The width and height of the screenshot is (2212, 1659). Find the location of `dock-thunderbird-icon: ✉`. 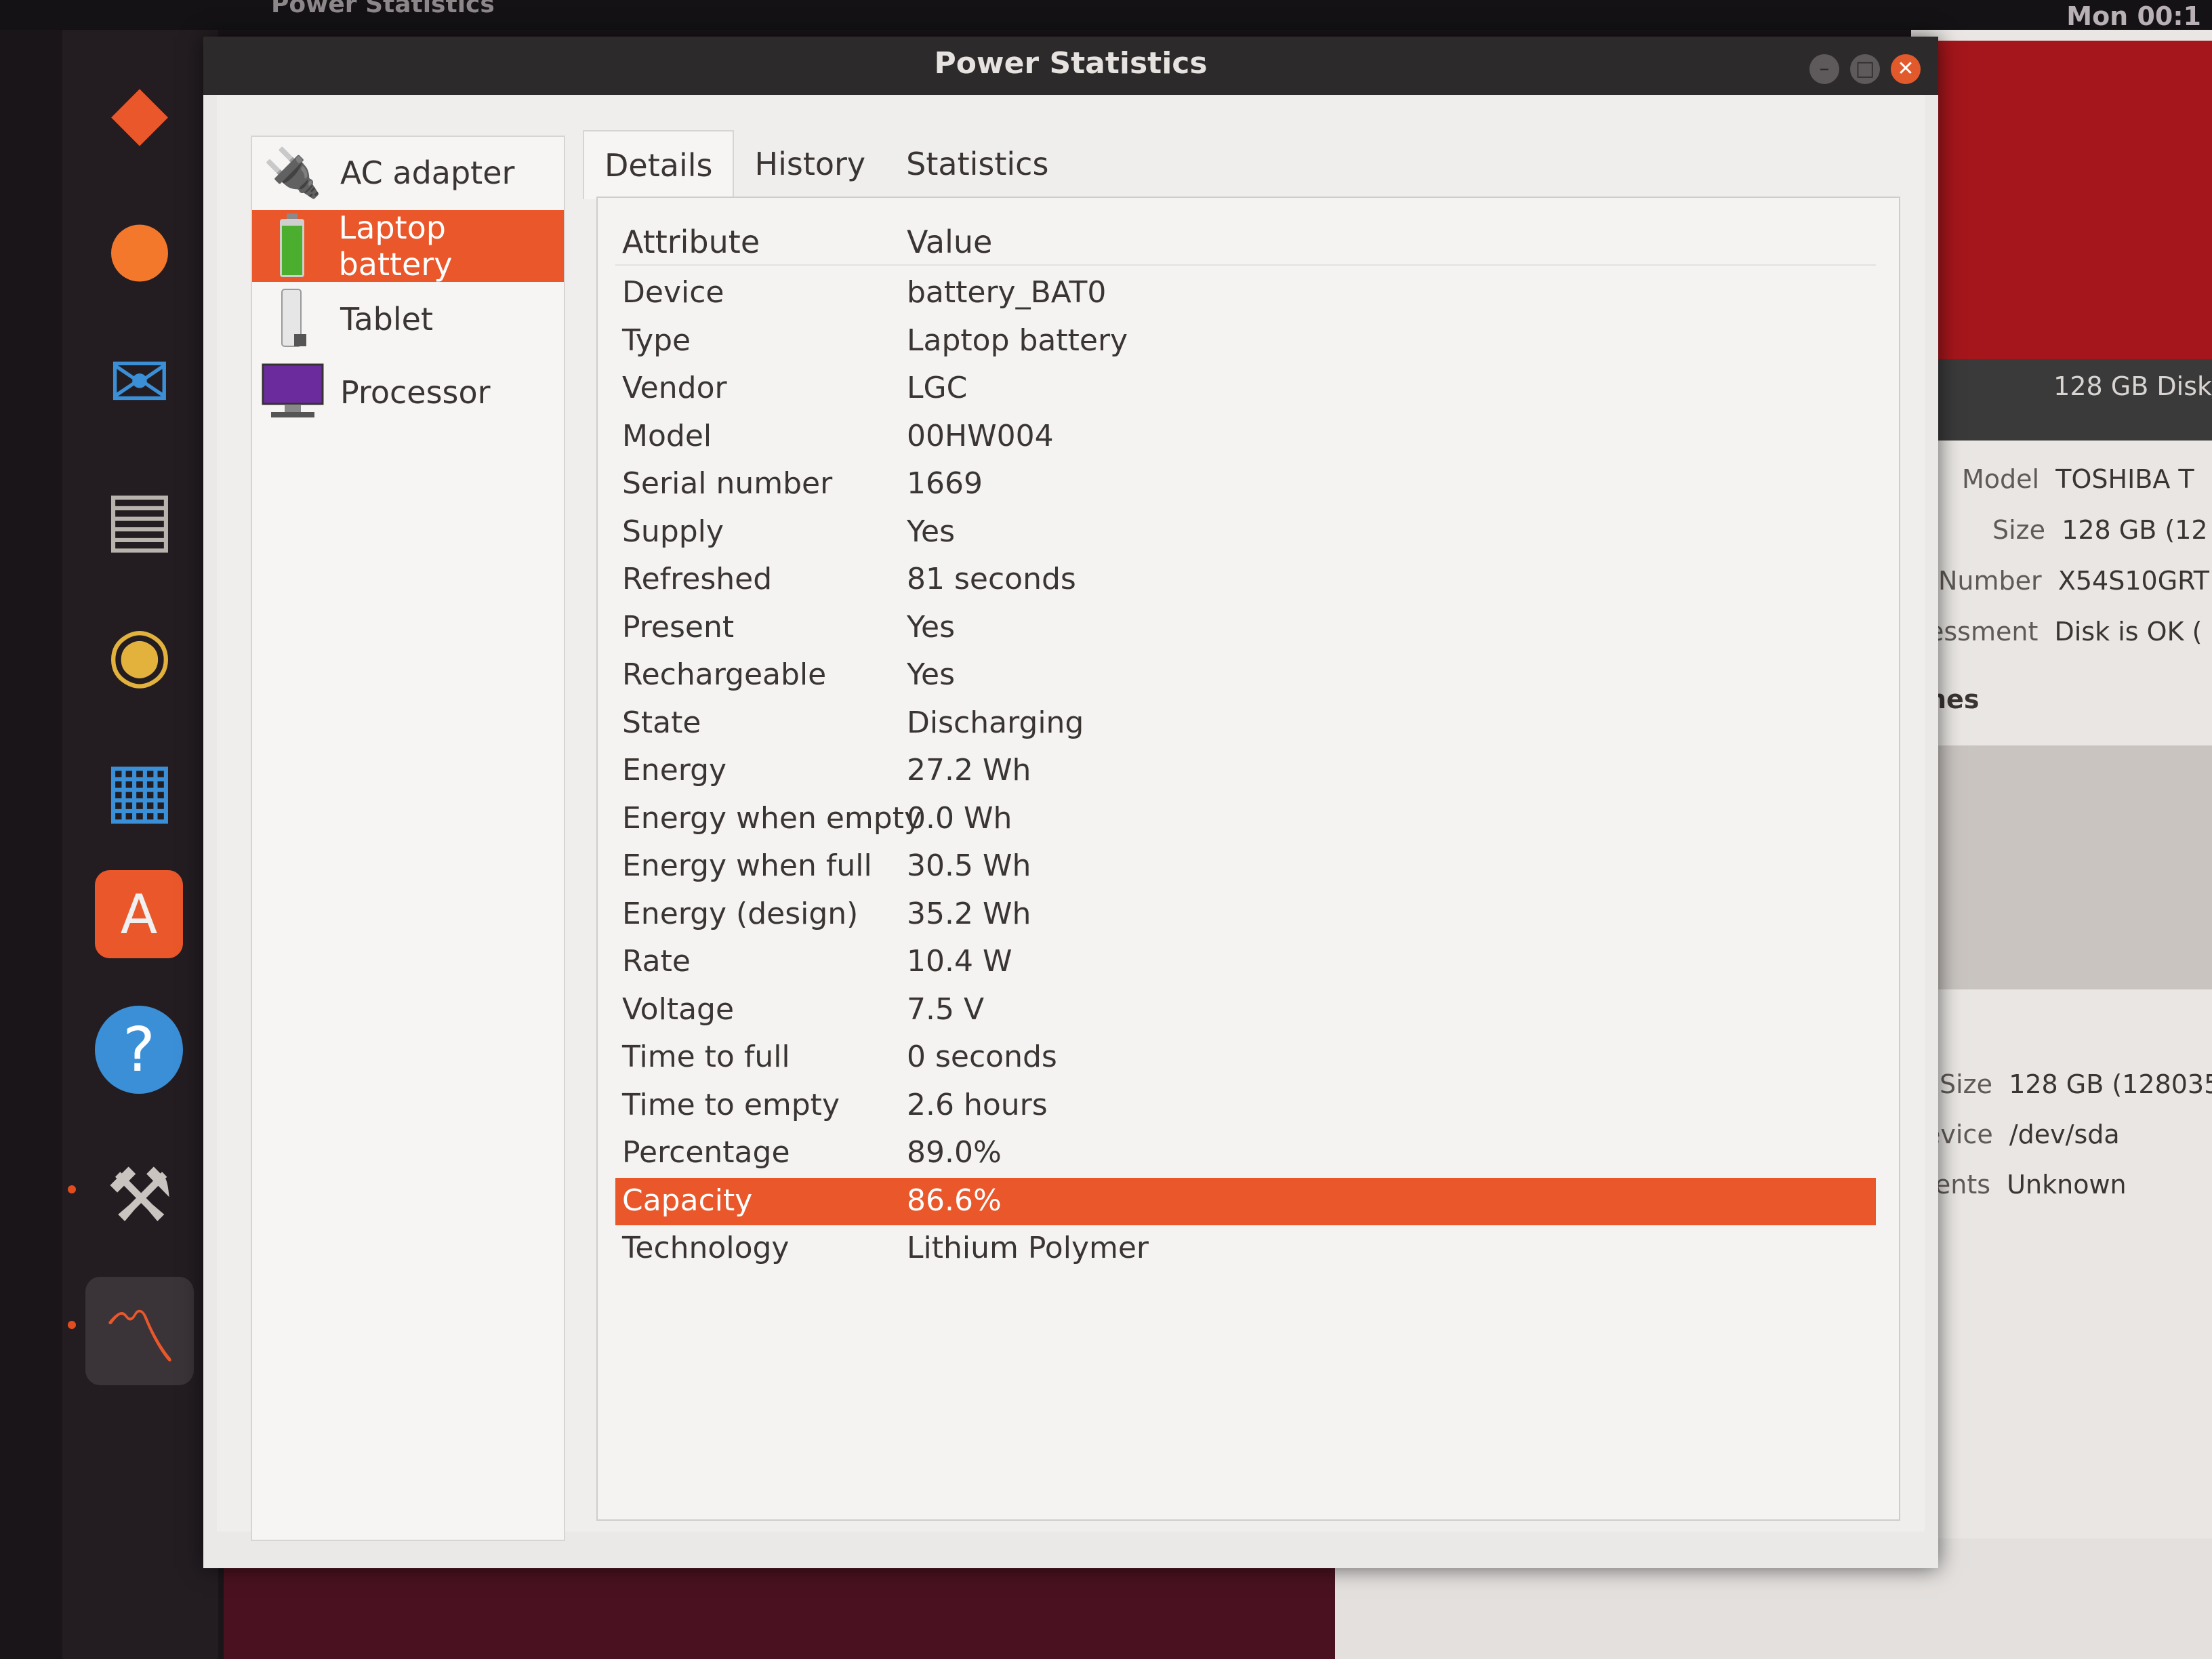

dock-thunderbird-icon: ✉ is located at coordinates (139, 382).